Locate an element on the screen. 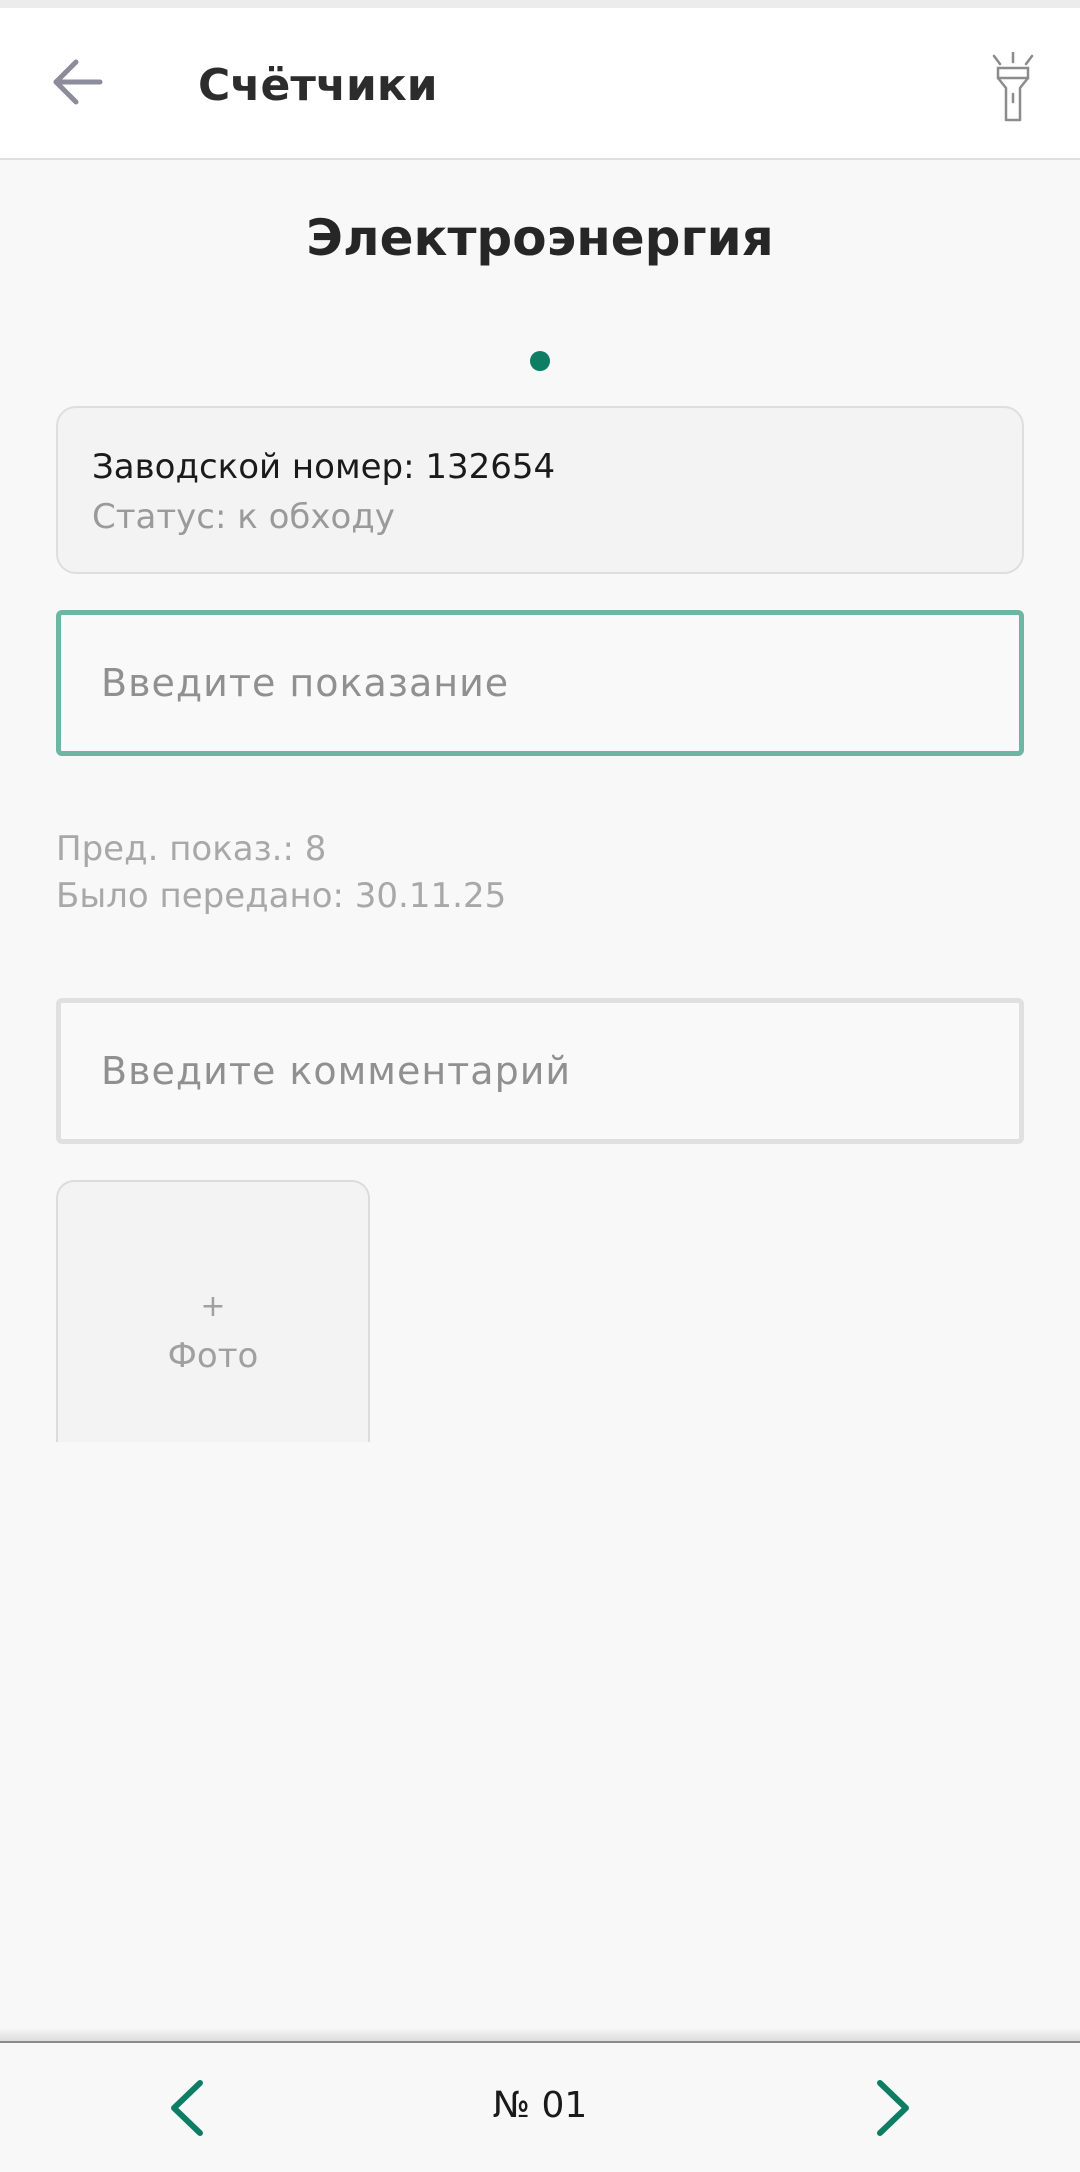 The width and height of the screenshot is (1080, 2172). bottom-nav: № 01 is located at coordinates (540, 2106).